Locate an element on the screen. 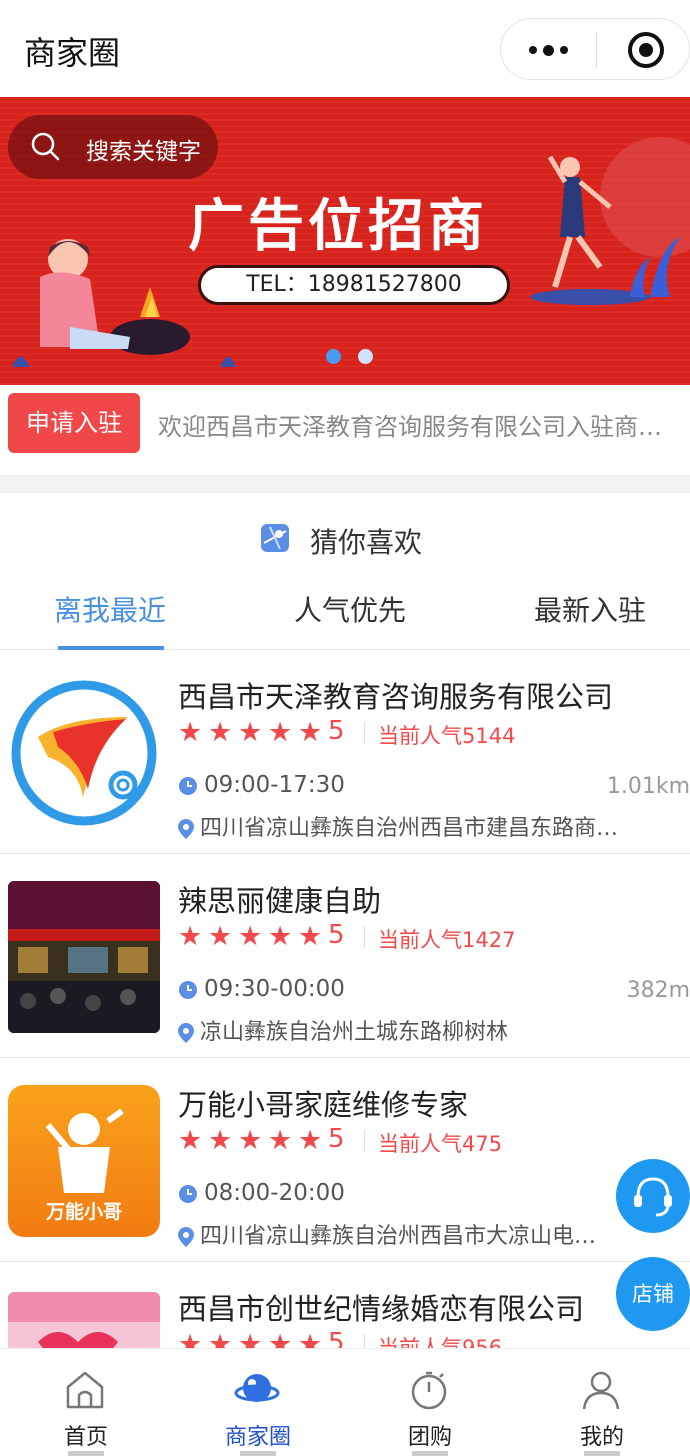  address-text: 四川省凉山彝族自治州西昌市建昌东路商业街 is located at coordinates (419, 828).